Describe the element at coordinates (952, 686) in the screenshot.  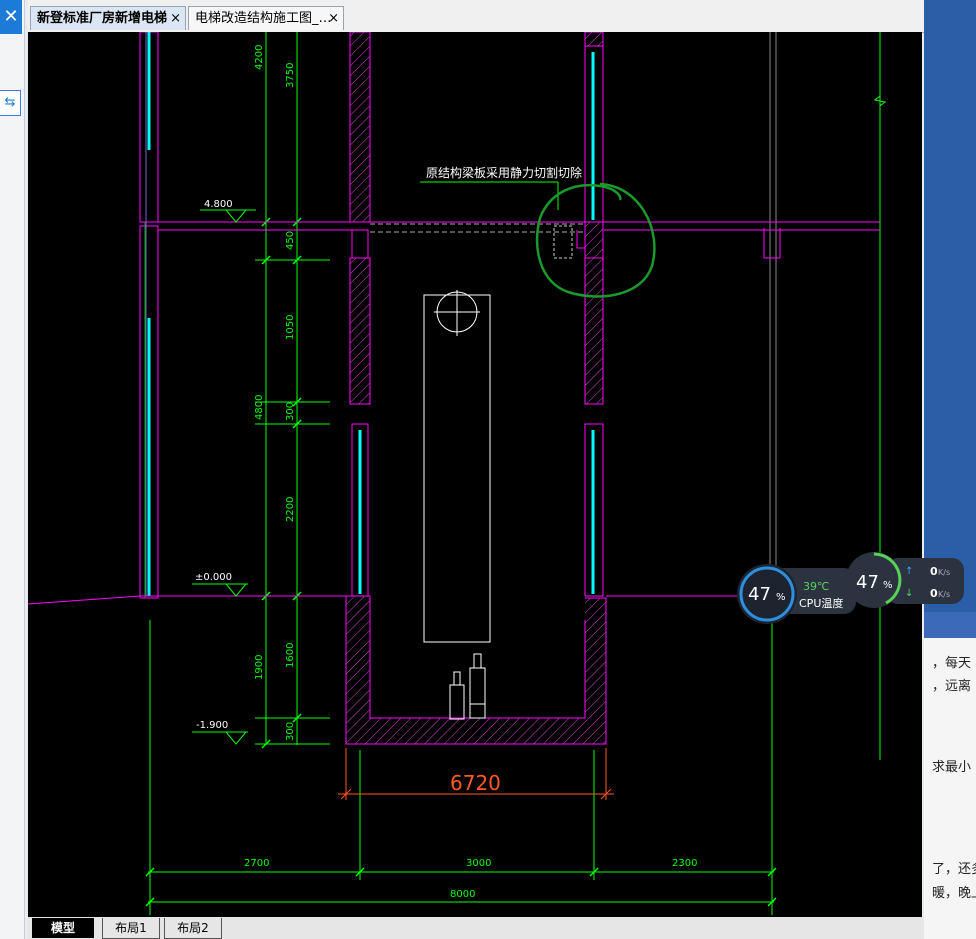
I see `background-text: ，远离` at that location.